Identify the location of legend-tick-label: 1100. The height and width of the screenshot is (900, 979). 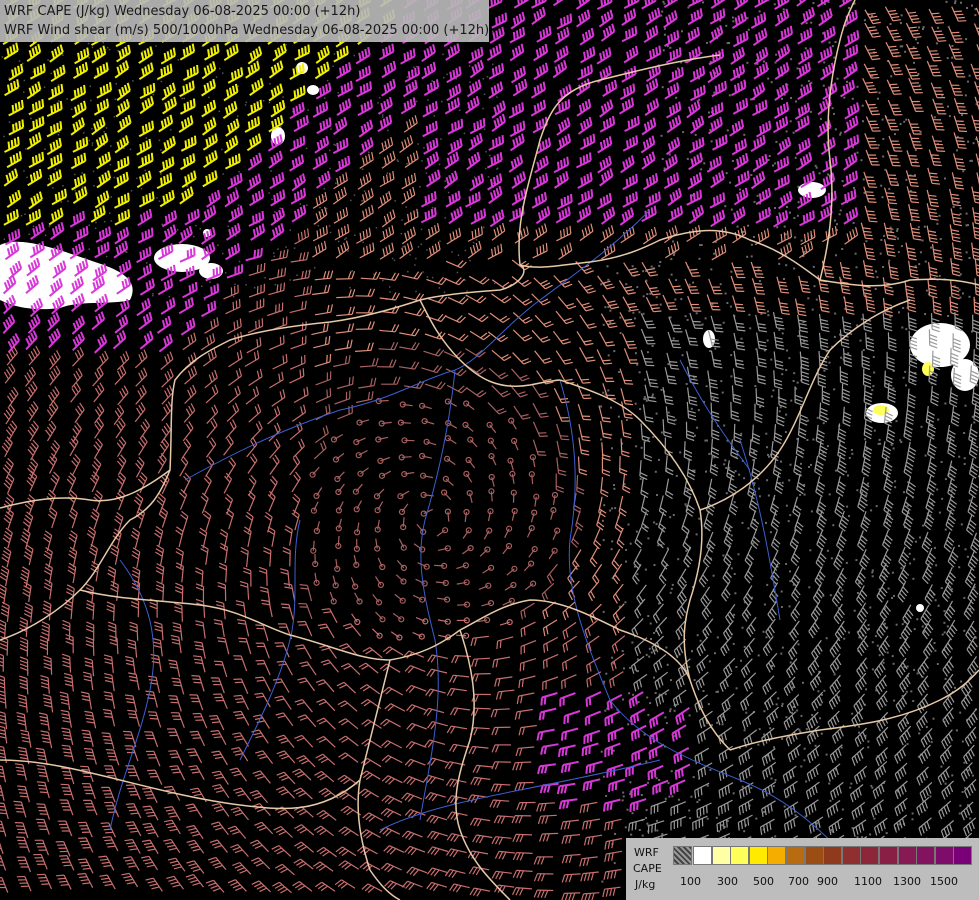
(868, 881).